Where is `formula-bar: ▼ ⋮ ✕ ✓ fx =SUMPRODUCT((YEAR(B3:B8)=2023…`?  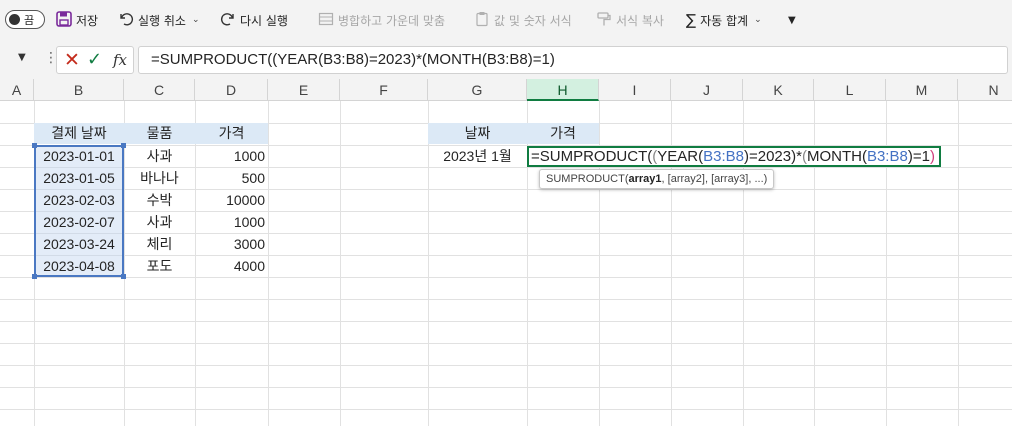
formula-bar: ▼ ⋮ ✕ ✓ fx =SUMPRODUCT((YEAR(B3:B8)=2023… is located at coordinates (506, 59).